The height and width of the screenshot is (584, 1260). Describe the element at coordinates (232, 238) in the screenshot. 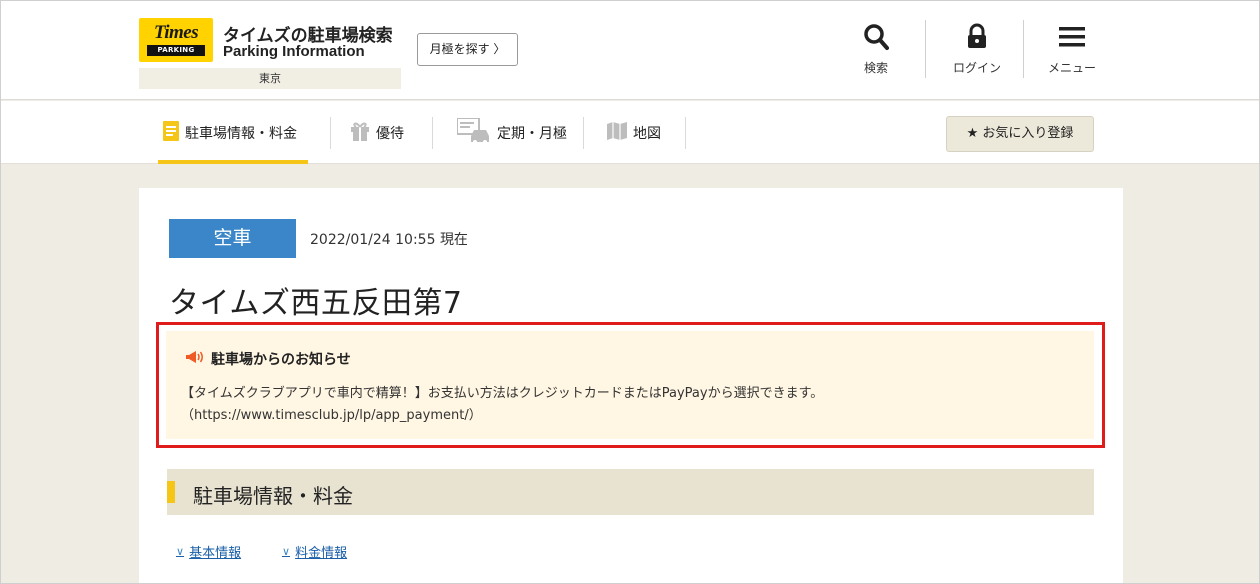

I see `status-badge: 空車` at that location.